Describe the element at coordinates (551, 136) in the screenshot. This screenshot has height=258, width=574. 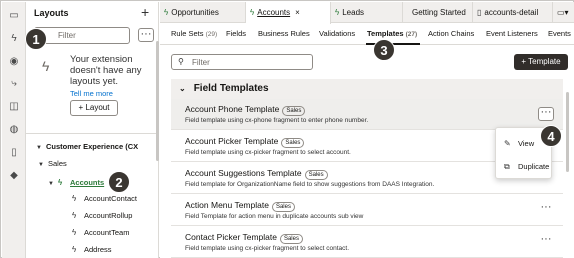
I see `callout-badge: 4` at that location.